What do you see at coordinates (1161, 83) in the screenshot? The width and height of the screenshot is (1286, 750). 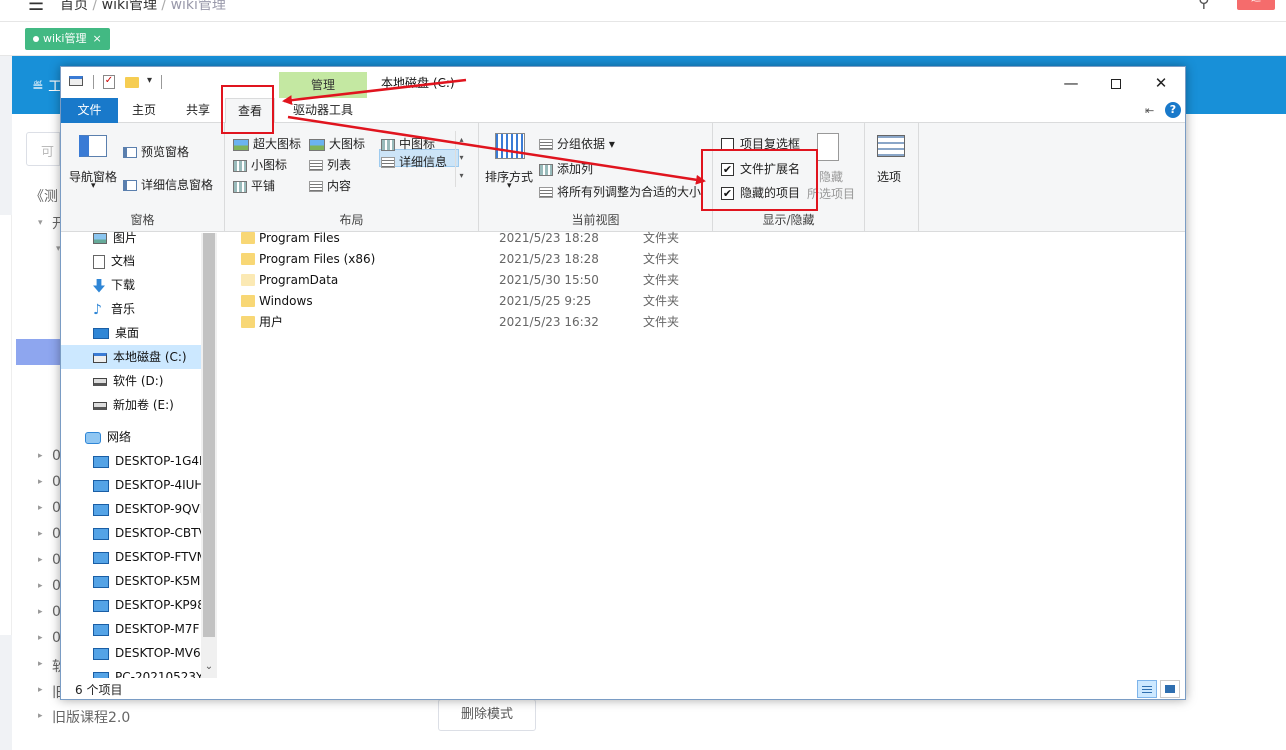 I see `close-button: ✕` at bounding box center [1161, 83].